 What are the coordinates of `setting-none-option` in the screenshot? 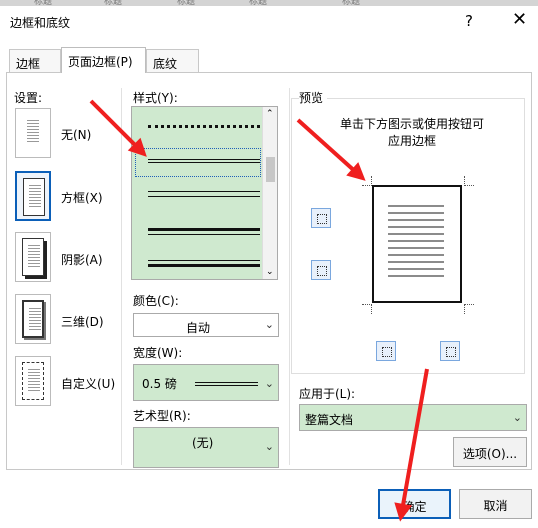 It's located at (33, 133).